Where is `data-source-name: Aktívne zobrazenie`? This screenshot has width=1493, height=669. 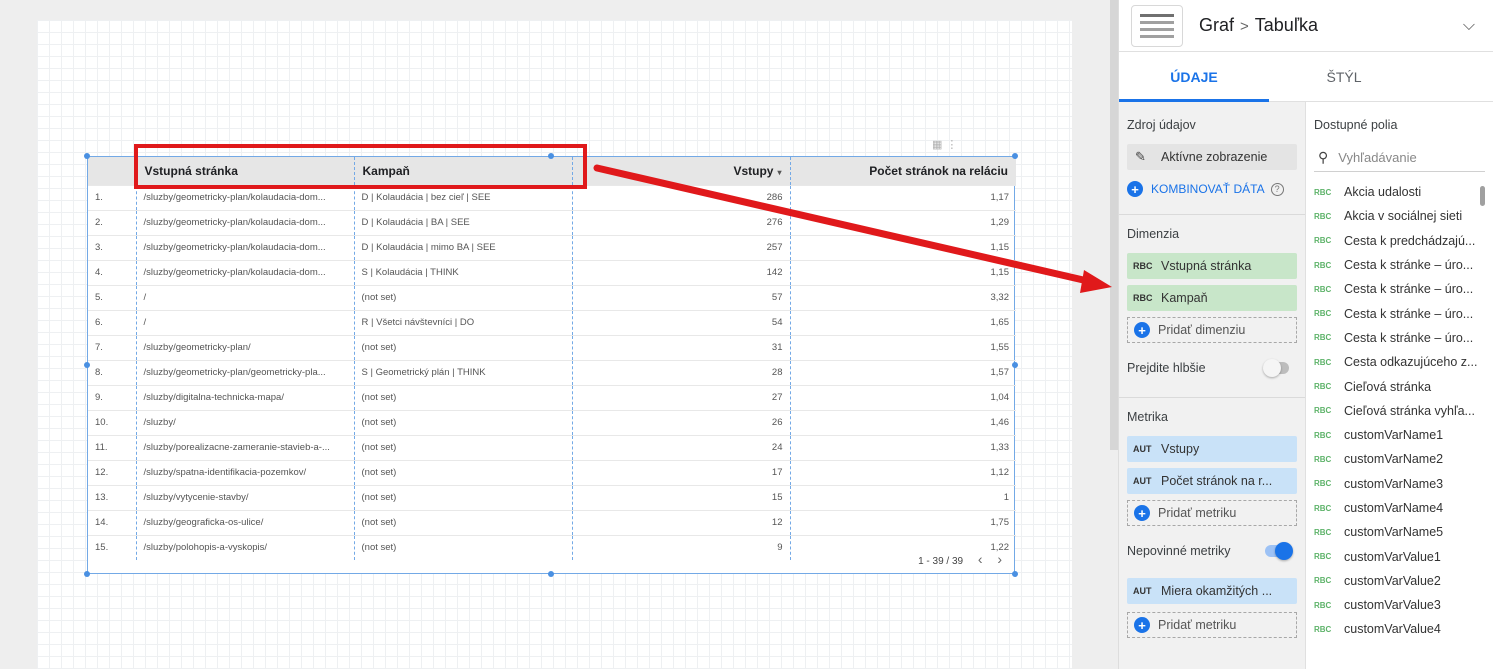 data-source-name: Aktívne zobrazenie is located at coordinates (1214, 157).